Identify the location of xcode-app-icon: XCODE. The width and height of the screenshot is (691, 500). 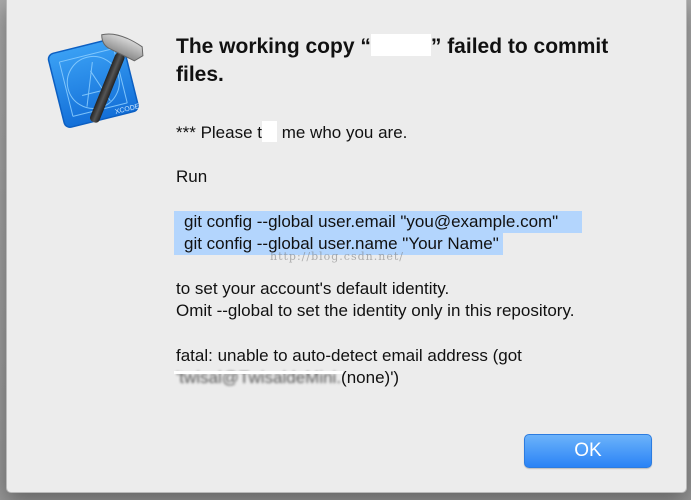
(95, 80).